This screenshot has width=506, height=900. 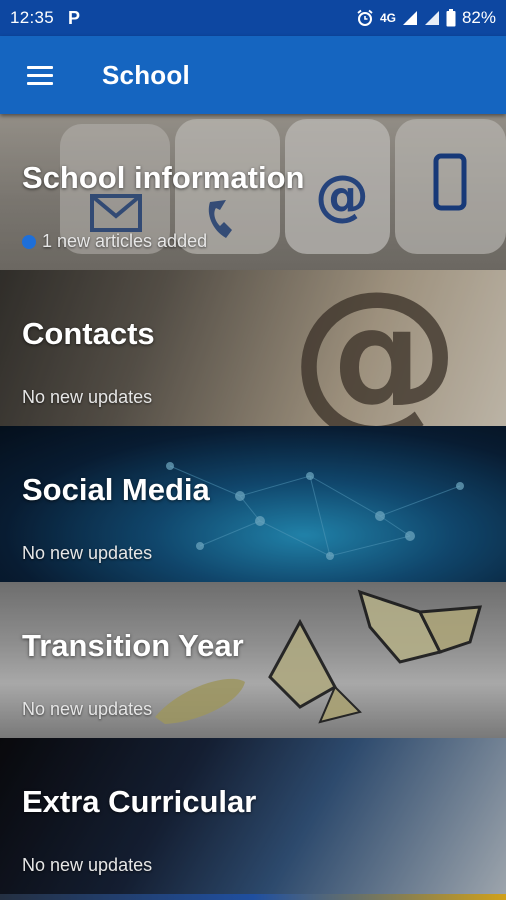 I want to click on app-bar: School, so click(x=253, y=75).